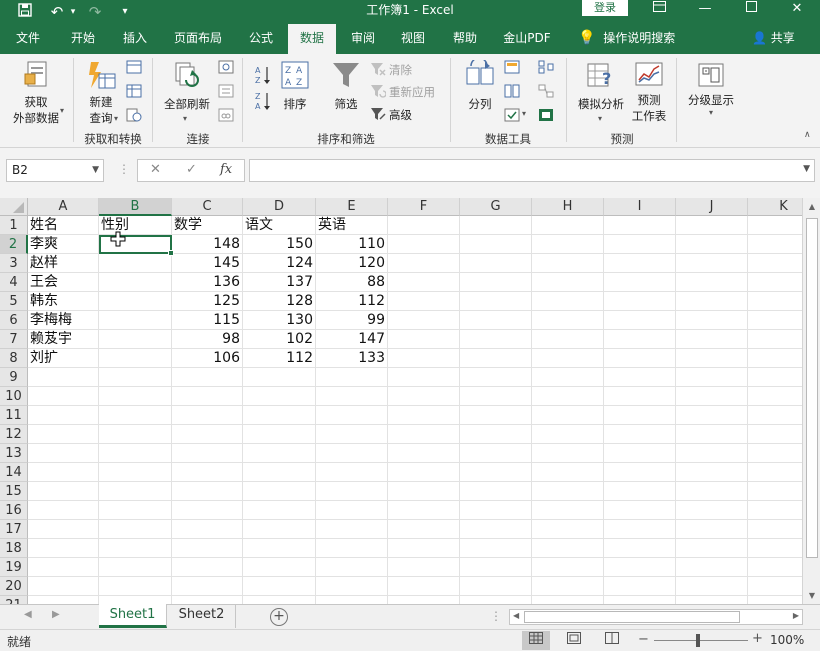 This screenshot has height=651, width=820. I want to click on minimize-icon: —, so click(705, 10).